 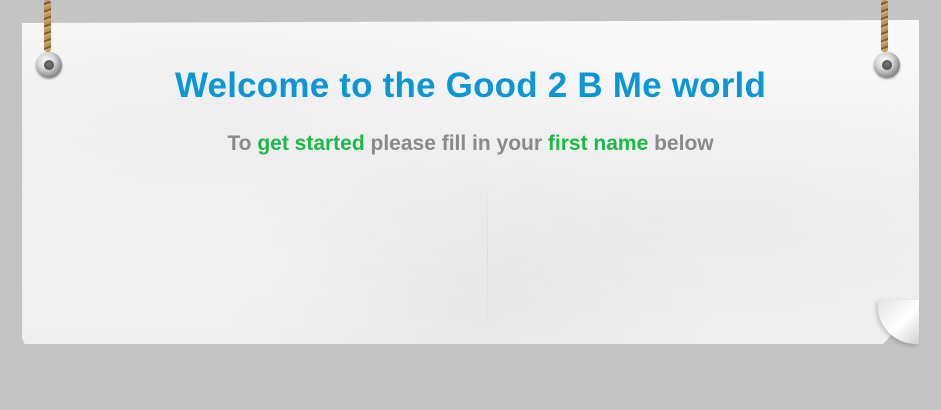 What do you see at coordinates (681, 143) in the screenshot?
I see `instructions-part-3: below` at bounding box center [681, 143].